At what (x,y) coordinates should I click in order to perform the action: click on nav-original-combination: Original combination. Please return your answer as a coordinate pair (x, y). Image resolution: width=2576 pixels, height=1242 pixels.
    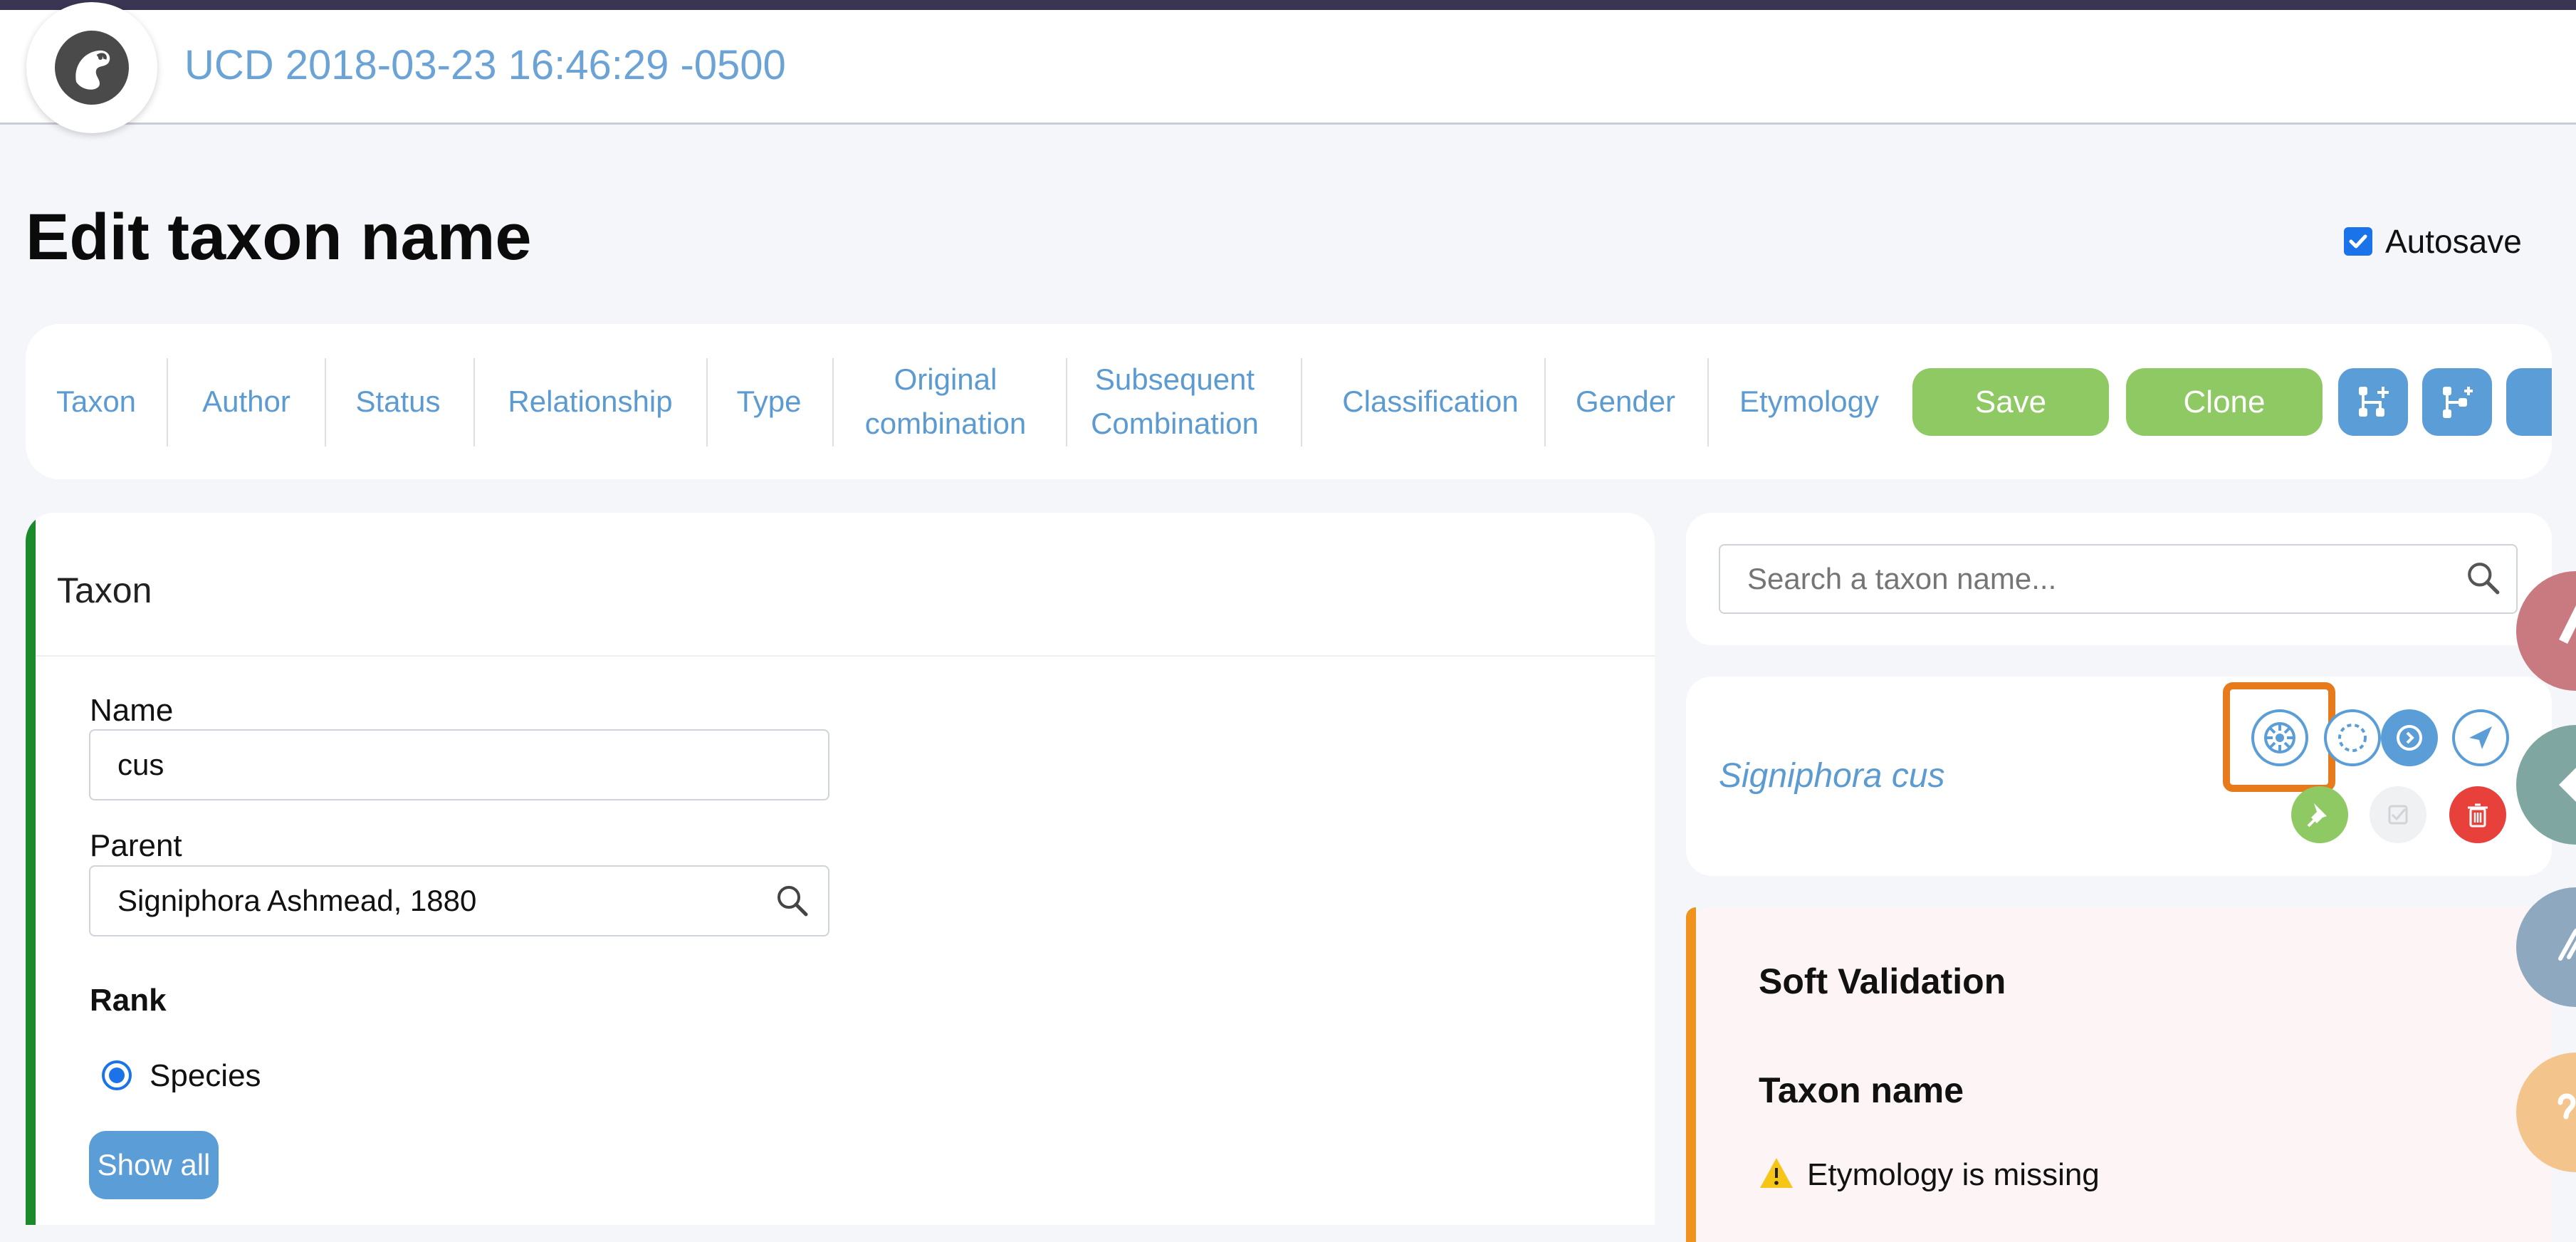
    Looking at the image, I should click on (945, 402).